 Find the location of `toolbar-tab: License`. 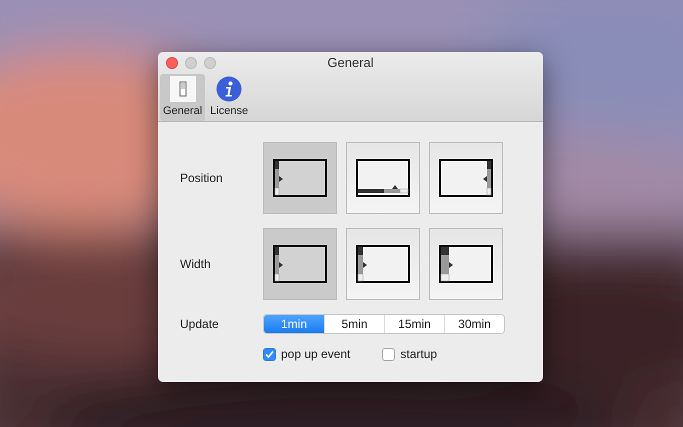

toolbar-tab: License is located at coordinates (229, 97).